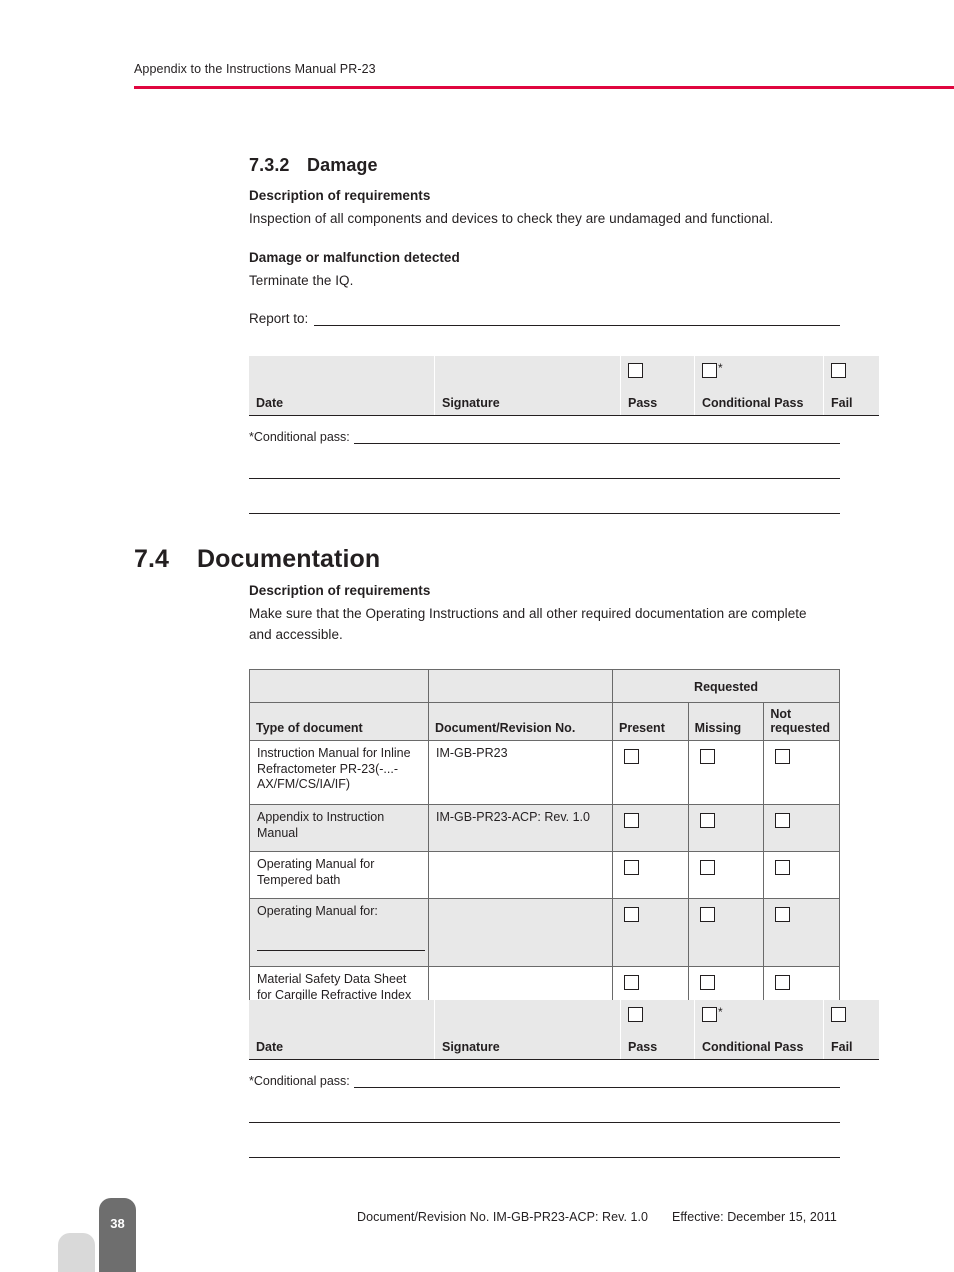  Describe the element at coordinates (650, 828) in the screenshot. I see `docs-row-1-present` at that location.